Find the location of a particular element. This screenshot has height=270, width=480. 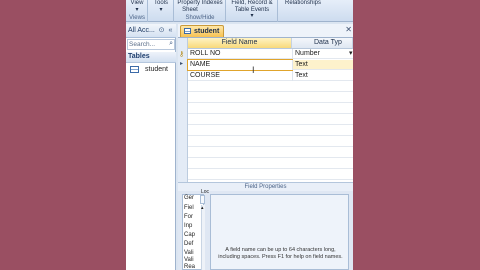

nav-item-student: student is located at coordinates (152, 70).